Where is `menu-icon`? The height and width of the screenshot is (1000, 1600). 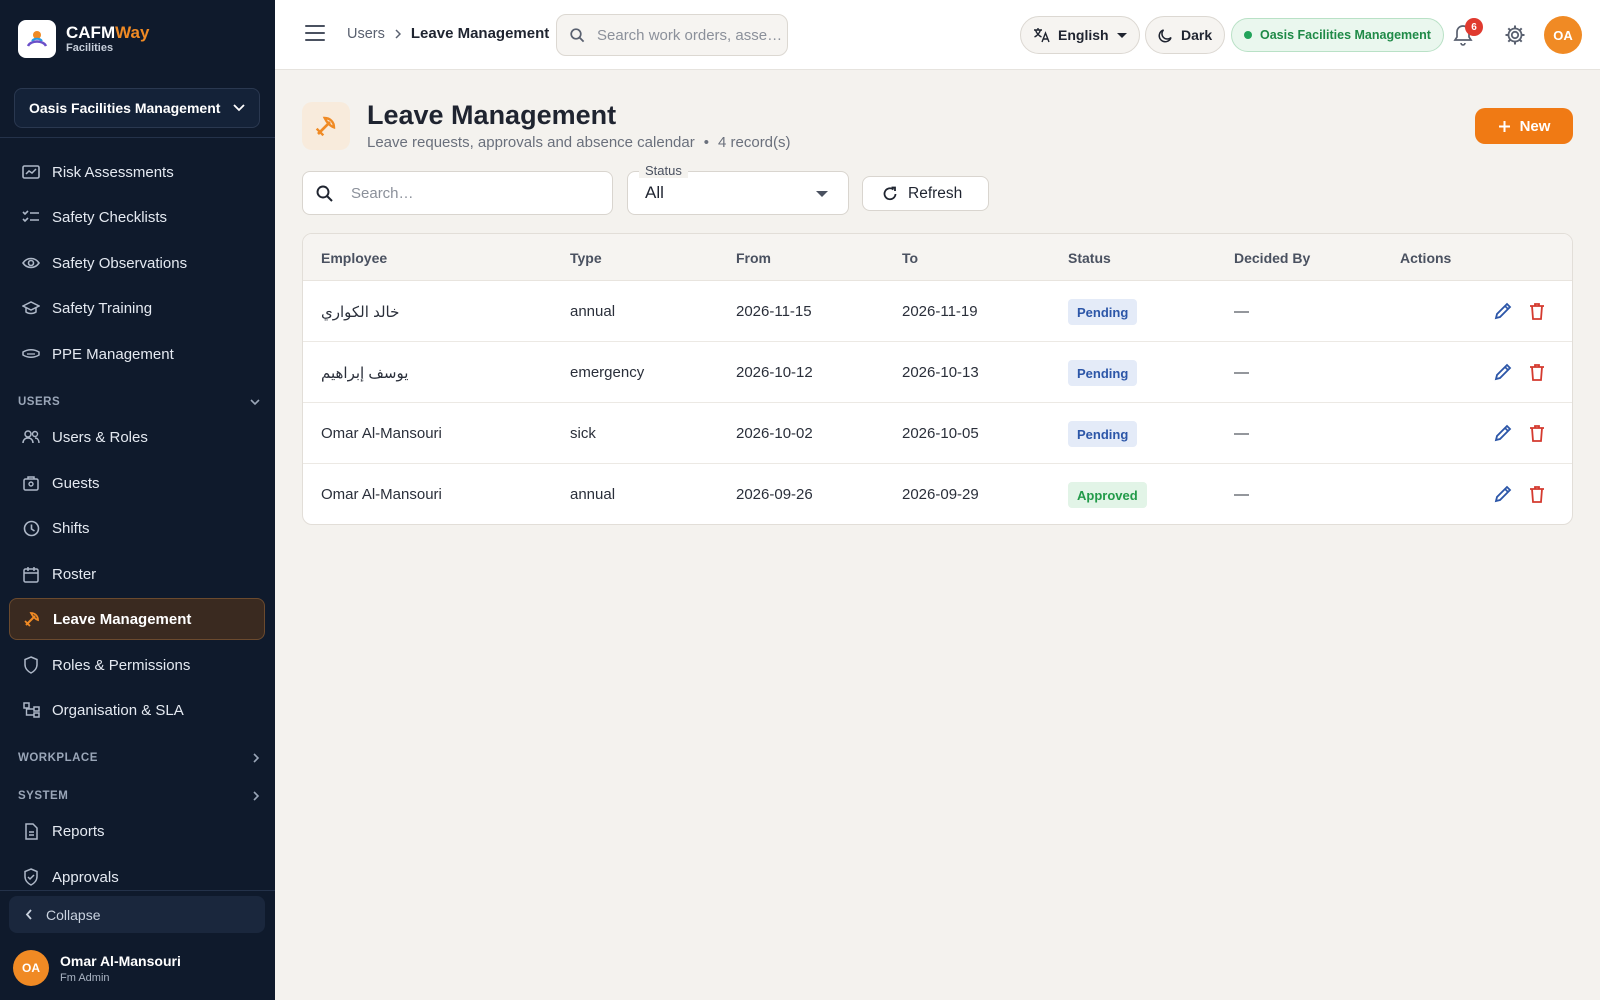 menu-icon is located at coordinates (315, 33).